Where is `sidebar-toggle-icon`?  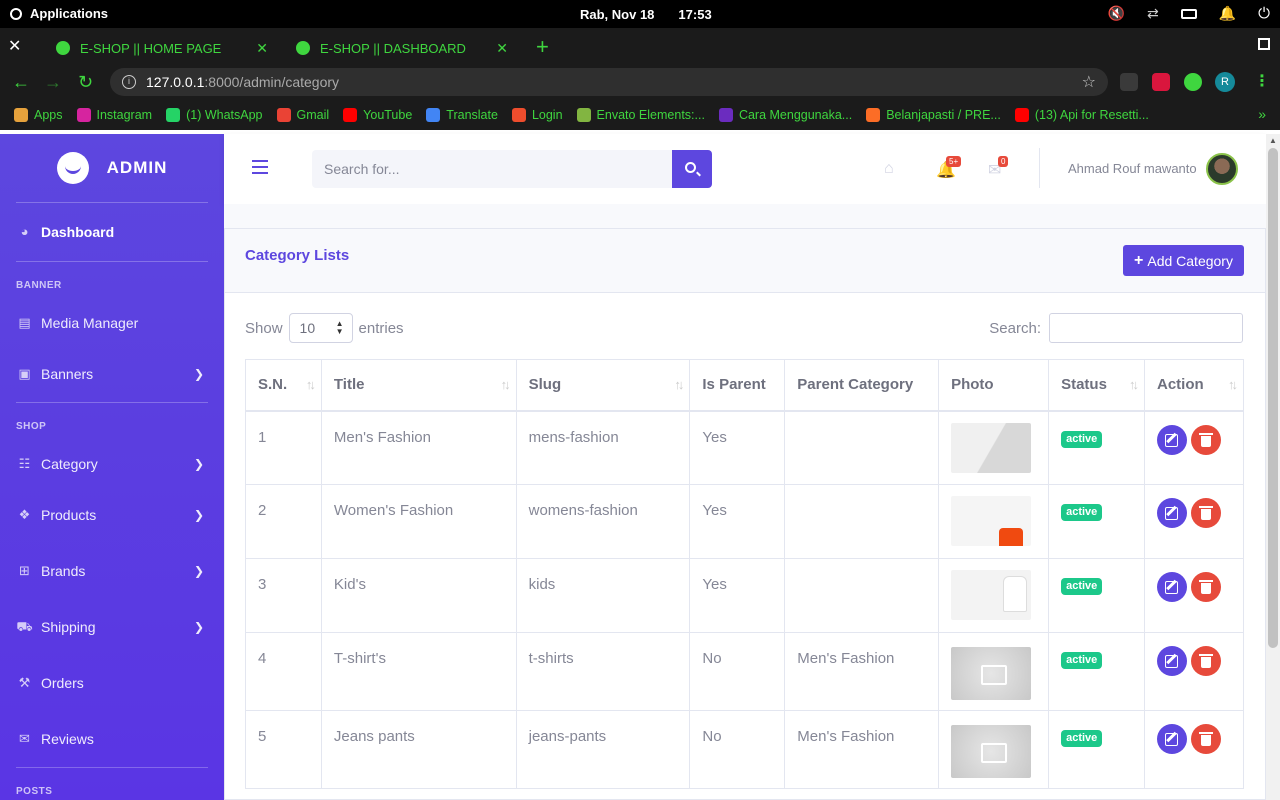
sidebar-toggle-icon is located at coordinates (260, 167).